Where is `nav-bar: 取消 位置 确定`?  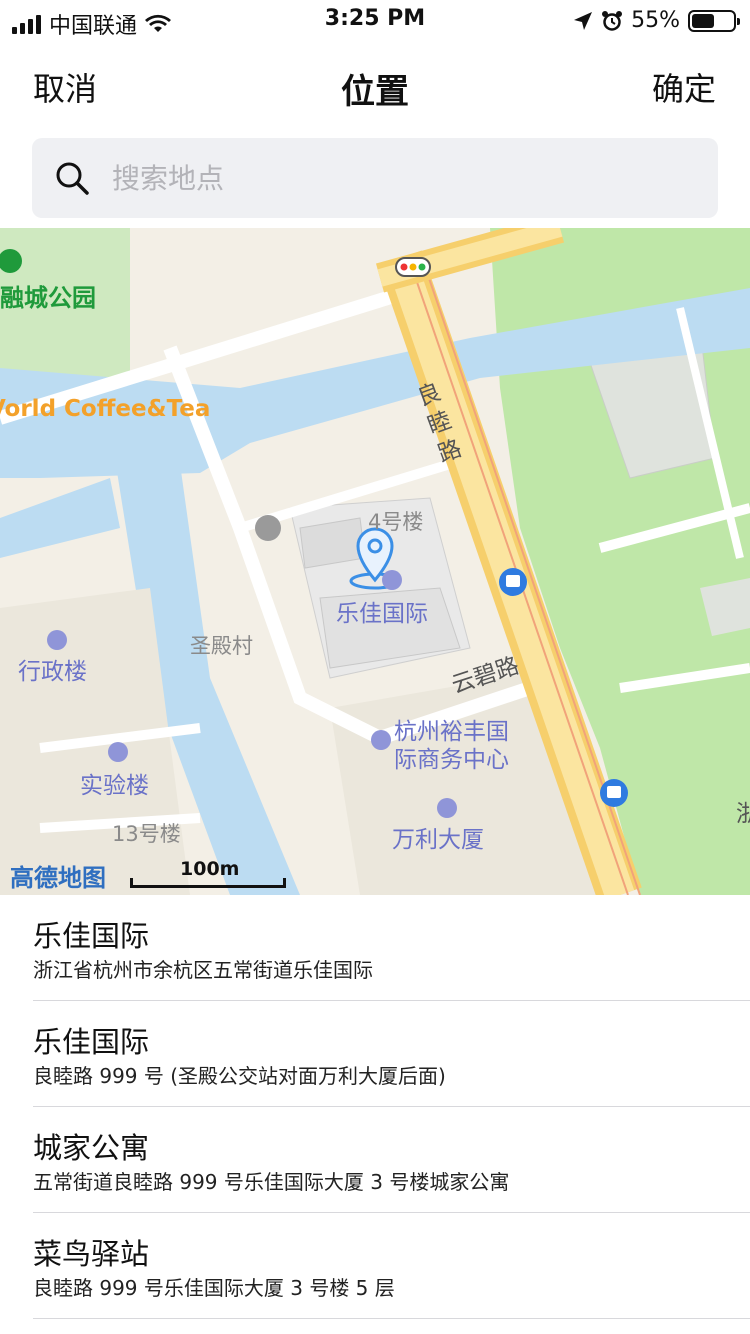
nav-bar: 取消 位置 确定 is located at coordinates (375, 84).